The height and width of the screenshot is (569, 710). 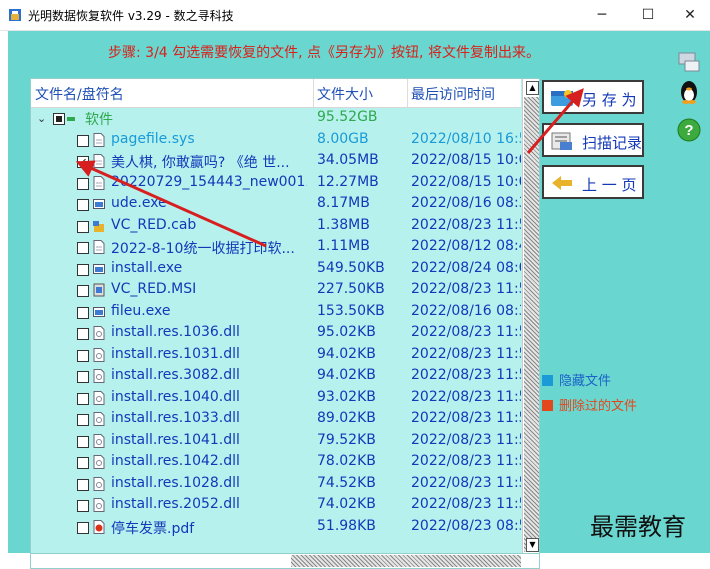 I want to click on scroll-up-arrow: ▲, so click(x=532, y=88).